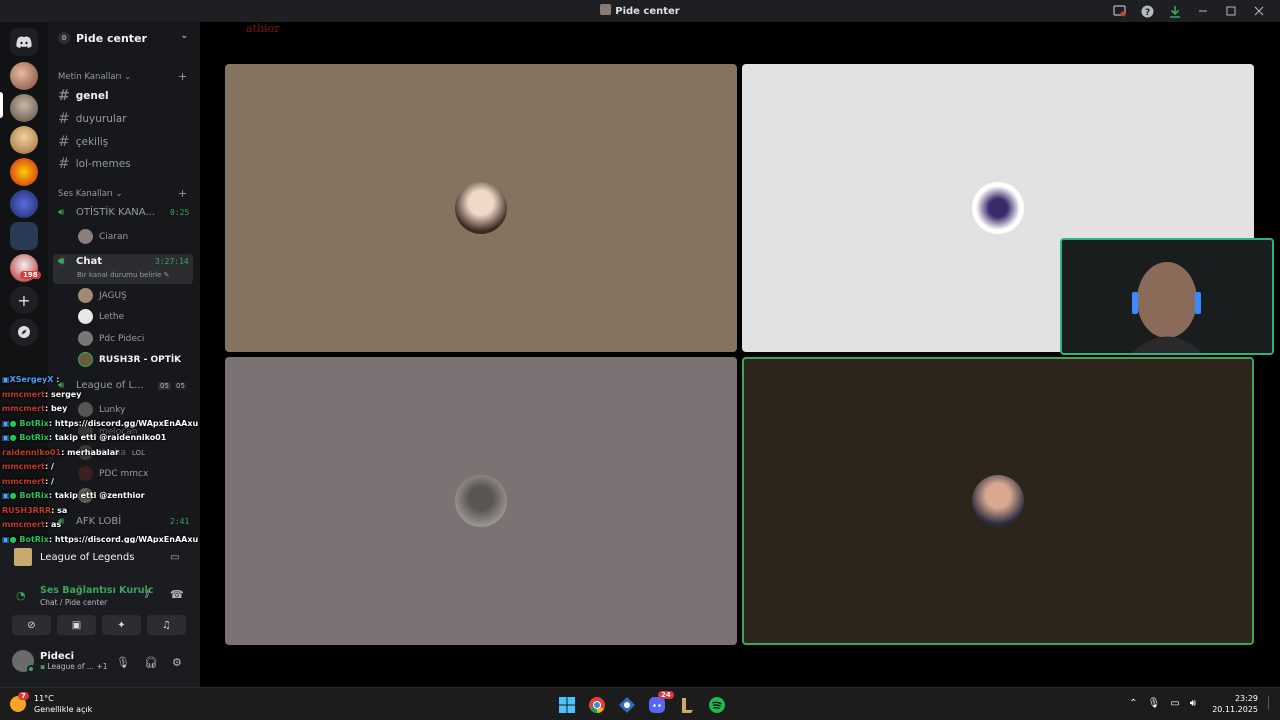 Image resolution: width=1280 pixels, height=720 pixels. Describe the element at coordinates (96, 557) in the screenshot. I see `game-activity: League of Legends ▭` at that location.